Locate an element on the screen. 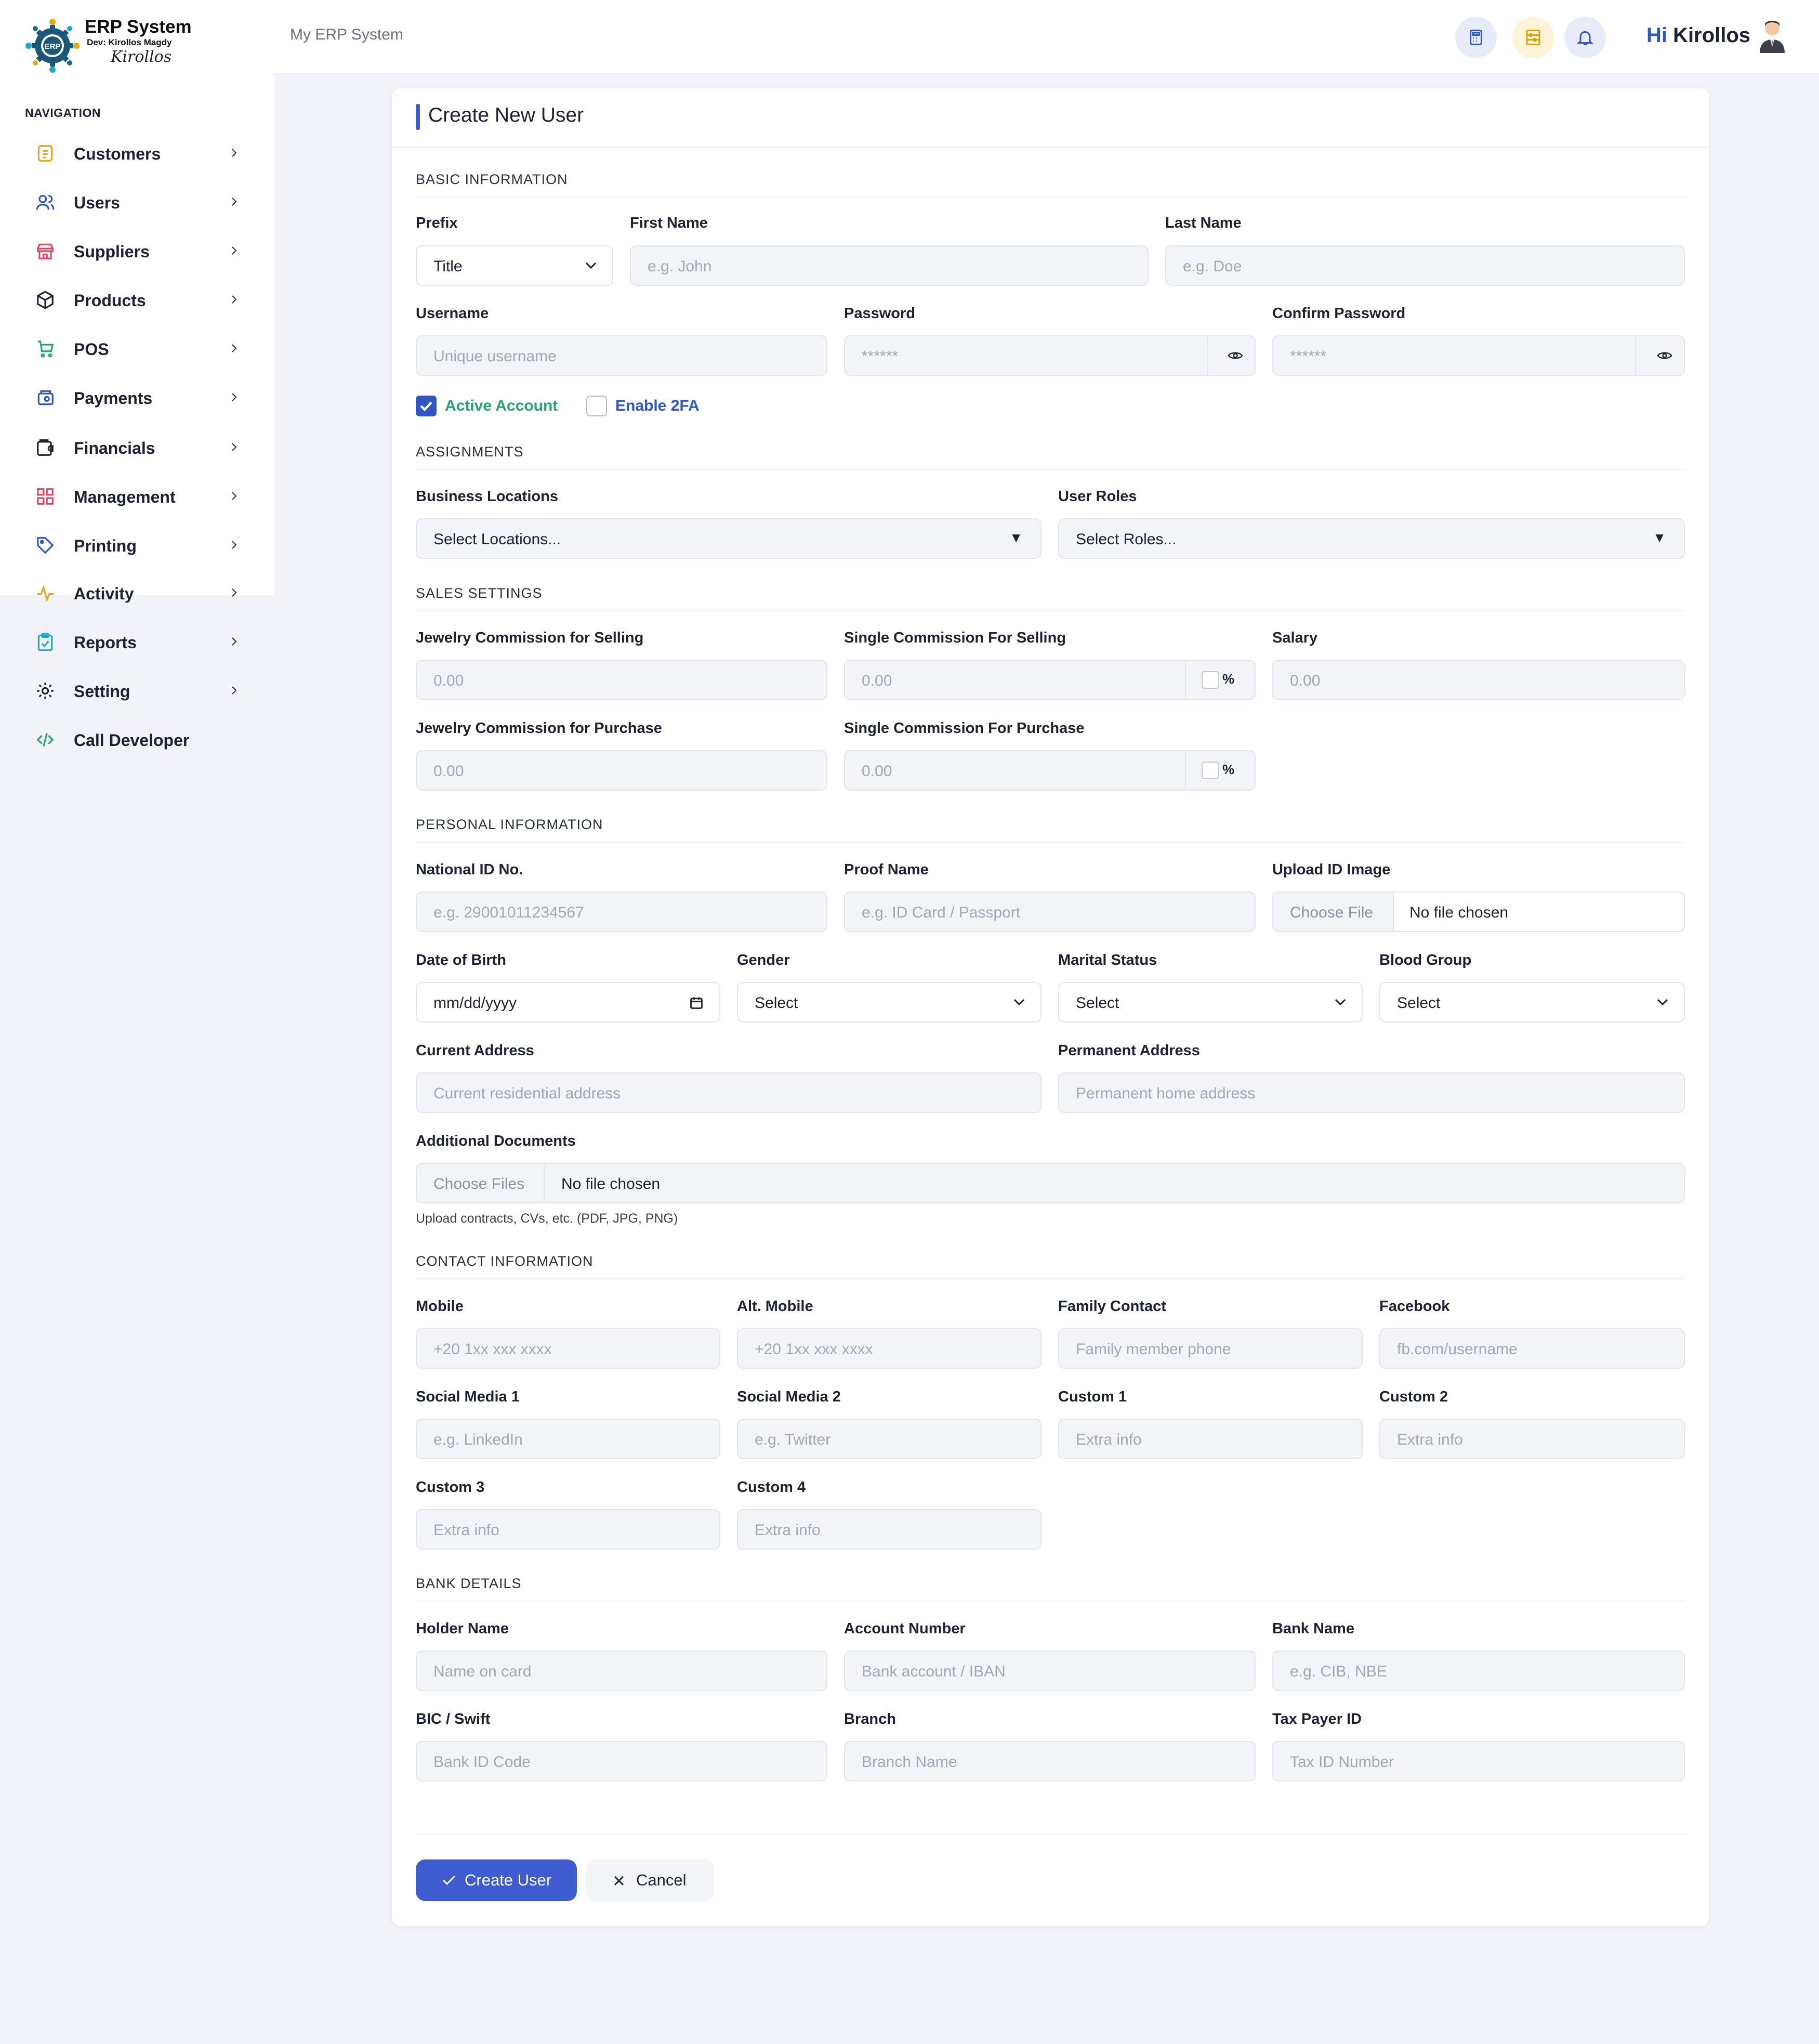 This screenshot has width=1819, height=2044. business-locations-select: Select Locations... ▼ is located at coordinates (729, 539).